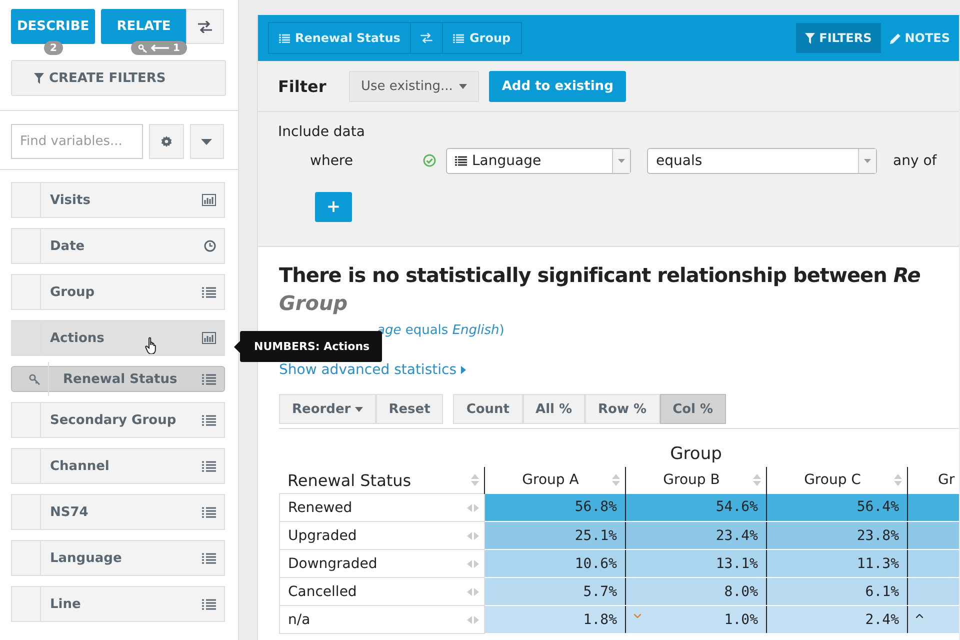 Image resolution: width=960 pixels, height=640 pixels. What do you see at coordinates (488, 409) in the screenshot?
I see `measure-button: Count` at bounding box center [488, 409].